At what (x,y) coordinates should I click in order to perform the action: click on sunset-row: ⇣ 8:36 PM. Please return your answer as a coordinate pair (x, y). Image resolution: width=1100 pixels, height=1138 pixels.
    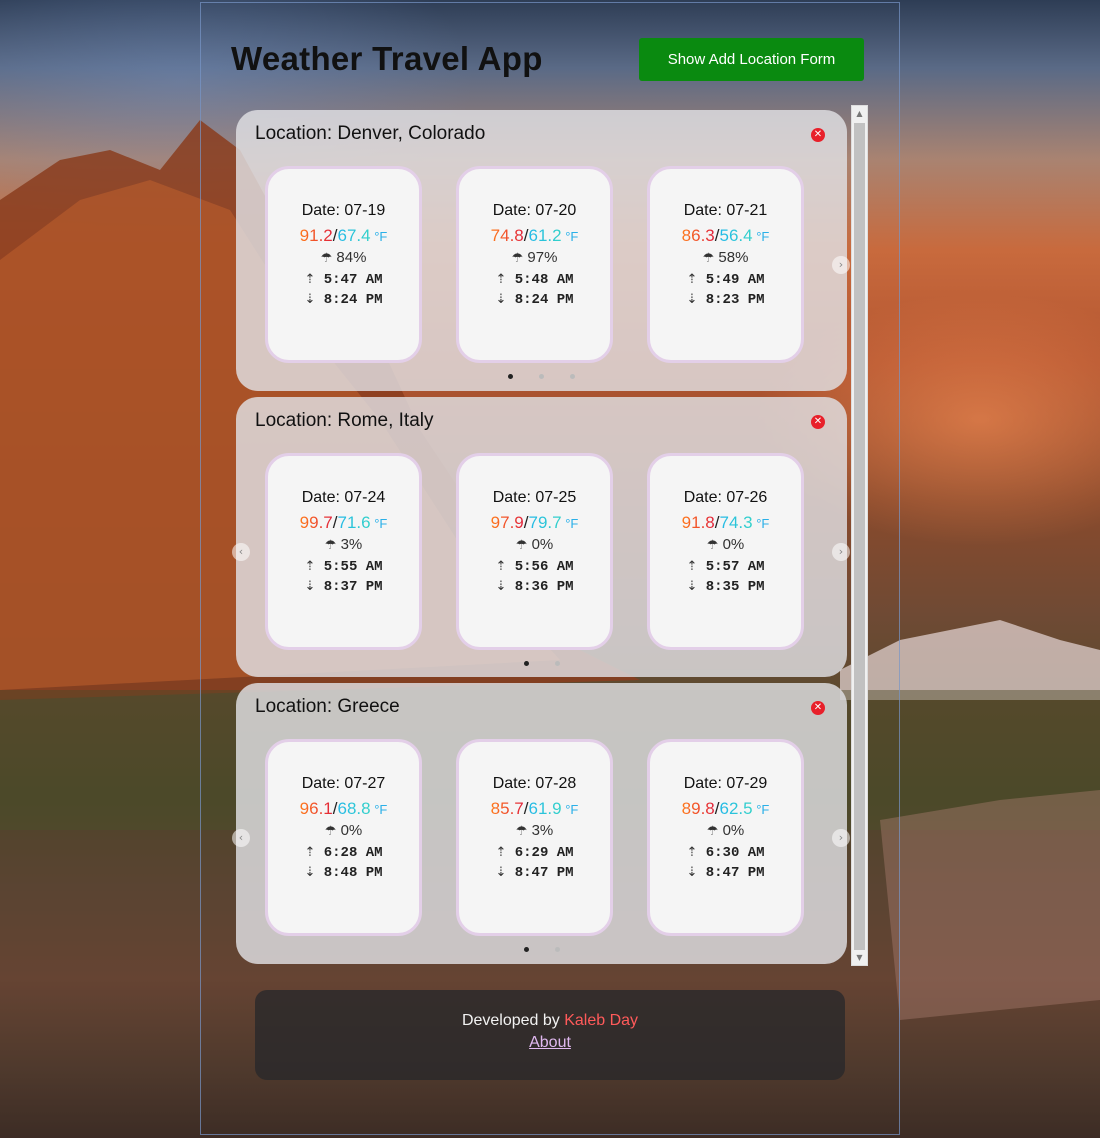
    Looking at the image, I should click on (534, 587).